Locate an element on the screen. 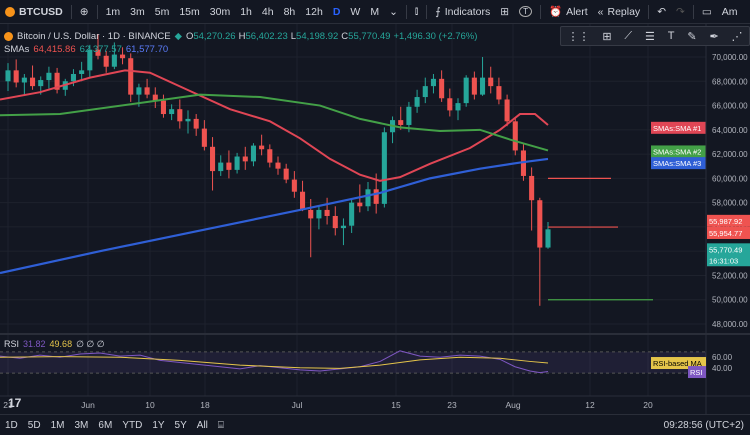 The width and height of the screenshot is (750, 435). symbol-search: BTCUSD is located at coordinates (34, 12).